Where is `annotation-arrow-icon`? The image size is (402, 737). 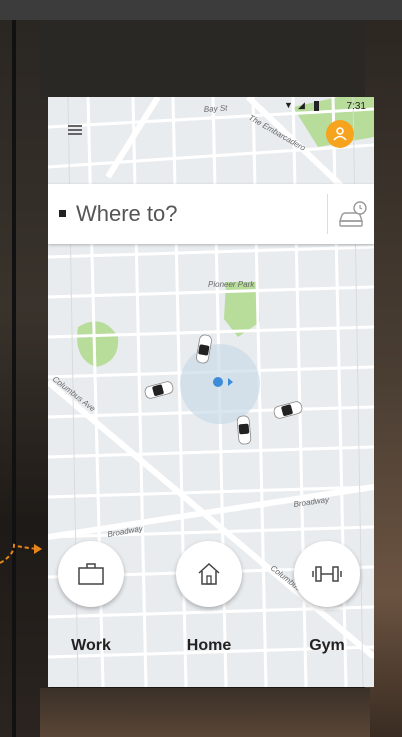
annotation-arrow-icon is located at coordinates (21, 553).